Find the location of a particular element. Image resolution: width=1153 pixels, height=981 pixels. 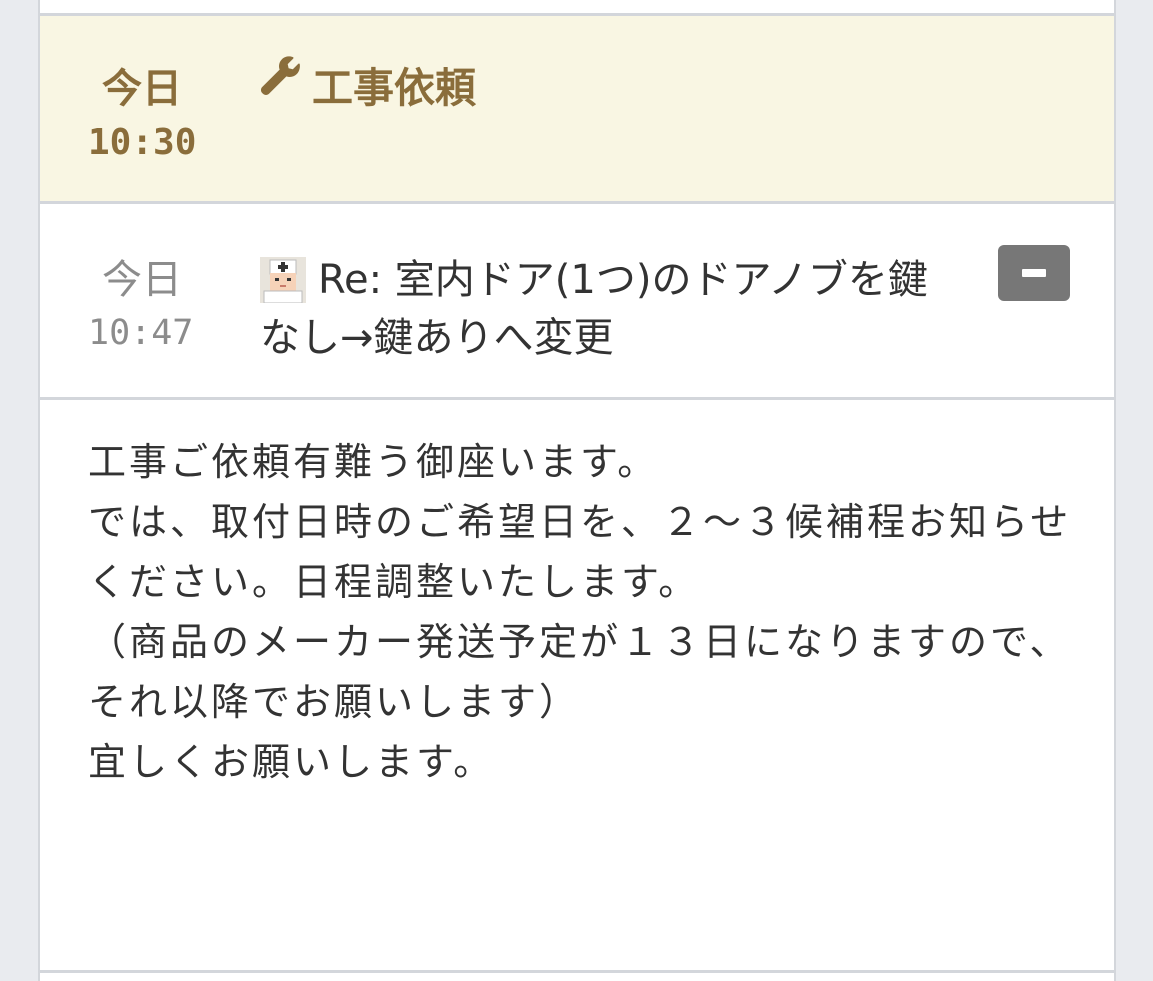

body-line: では、取付日時のご希望日を、２～３候補程お知らせください。日程調整いたします。 is located at coordinates (580, 552).